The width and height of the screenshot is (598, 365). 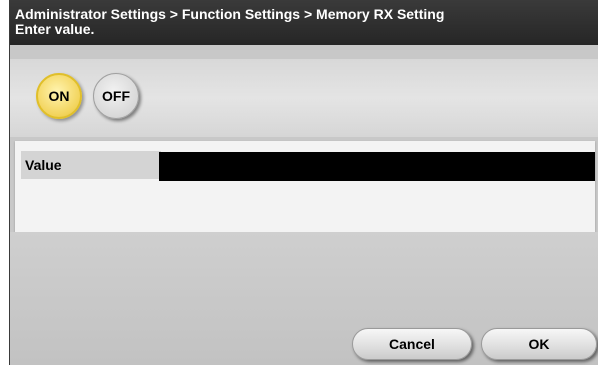 I want to click on cancel-button: Cancel, so click(x=412, y=344).